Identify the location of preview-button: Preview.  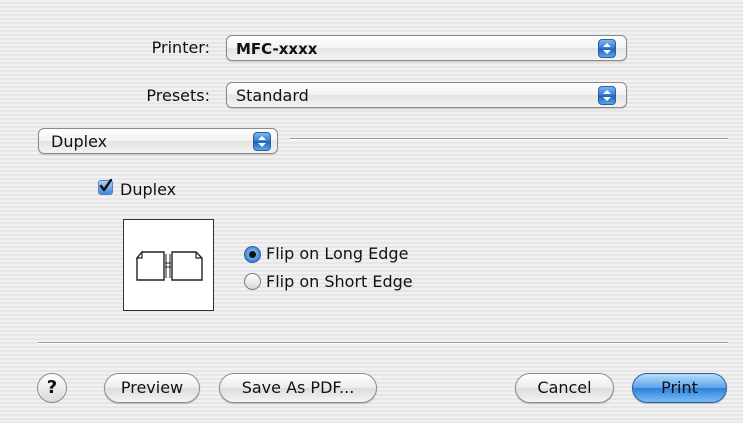
(152, 388).